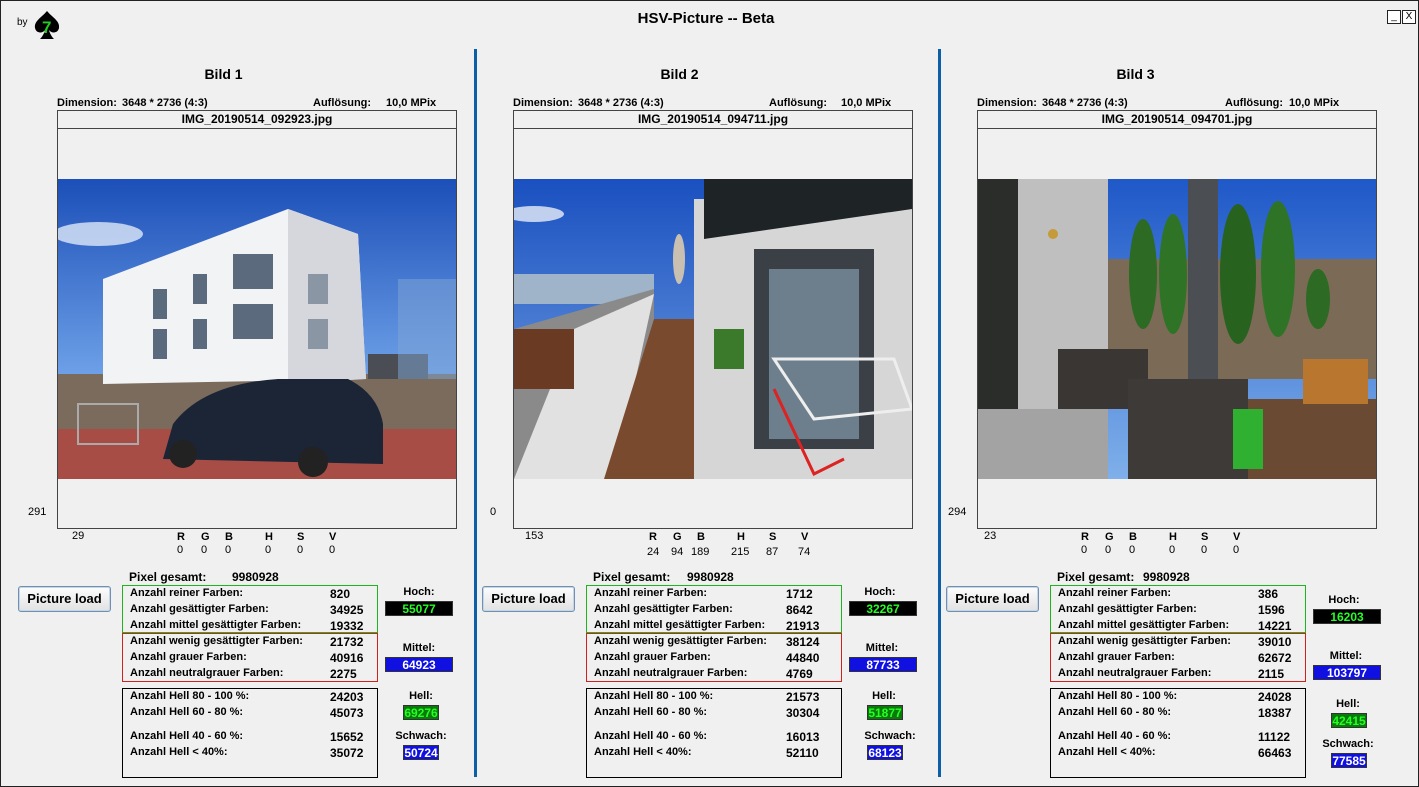 The width and height of the screenshot is (1419, 787). Describe the element at coordinates (347, 737) in the screenshot. I see `hell-40-value: 15652` at that location.